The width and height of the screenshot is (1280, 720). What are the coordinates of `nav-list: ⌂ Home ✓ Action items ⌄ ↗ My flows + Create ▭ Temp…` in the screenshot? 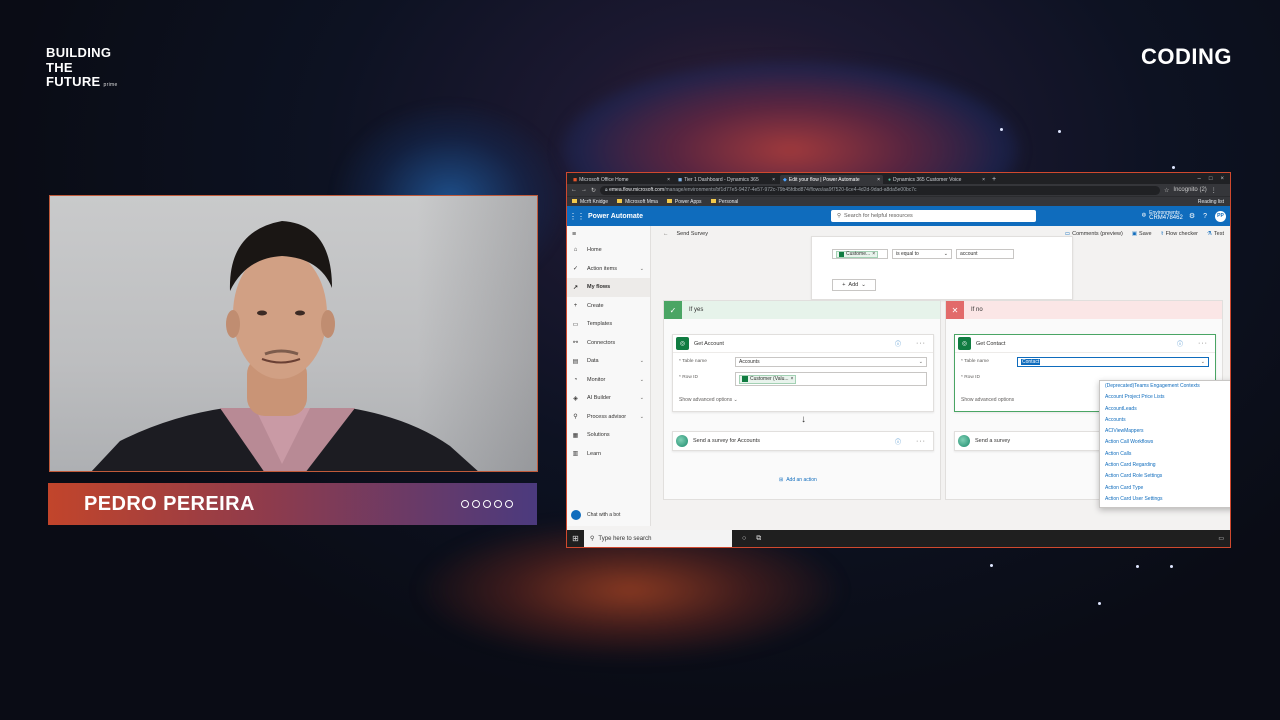 It's located at (608, 352).